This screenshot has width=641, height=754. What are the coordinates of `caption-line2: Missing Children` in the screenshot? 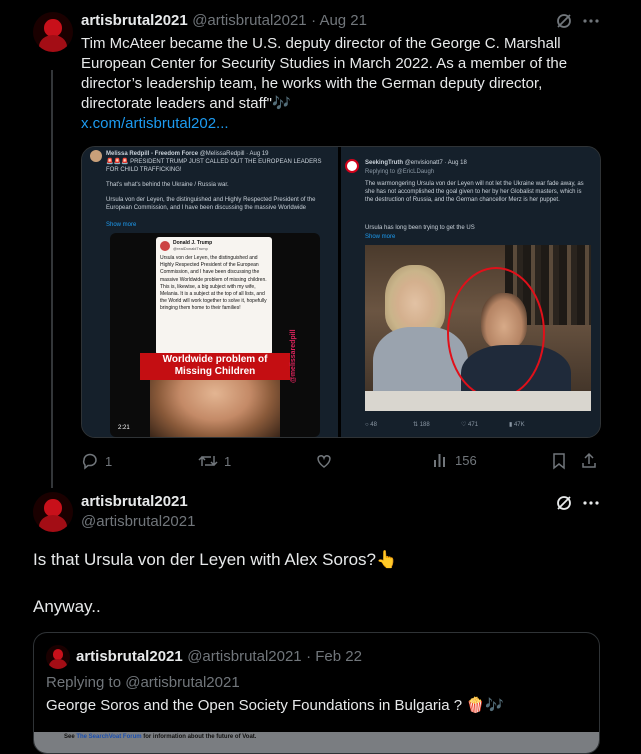 It's located at (215, 371).